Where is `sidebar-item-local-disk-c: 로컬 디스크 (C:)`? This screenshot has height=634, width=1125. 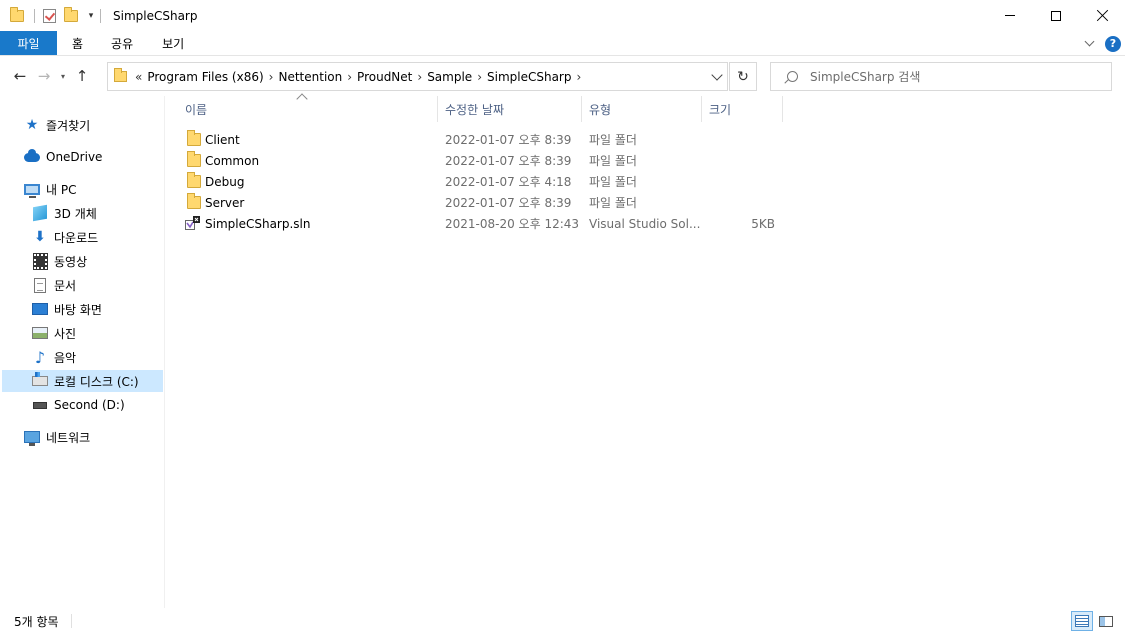 sidebar-item-local-disk-c: 로컬 디스크 (C:) is located at coordinates (82, 381).